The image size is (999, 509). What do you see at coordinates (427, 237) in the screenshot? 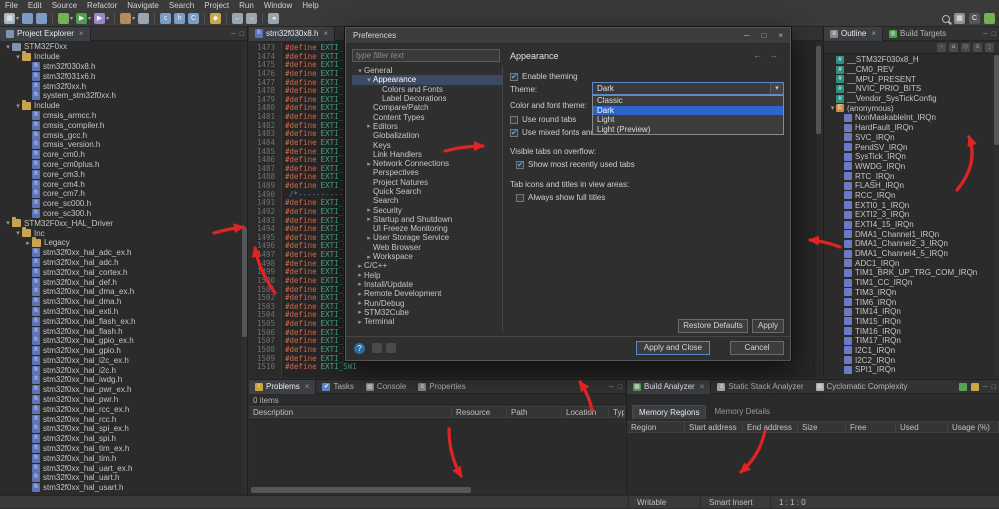
I see `preferences-tree-item: User Storage Service` at bounding box center [427, 237].